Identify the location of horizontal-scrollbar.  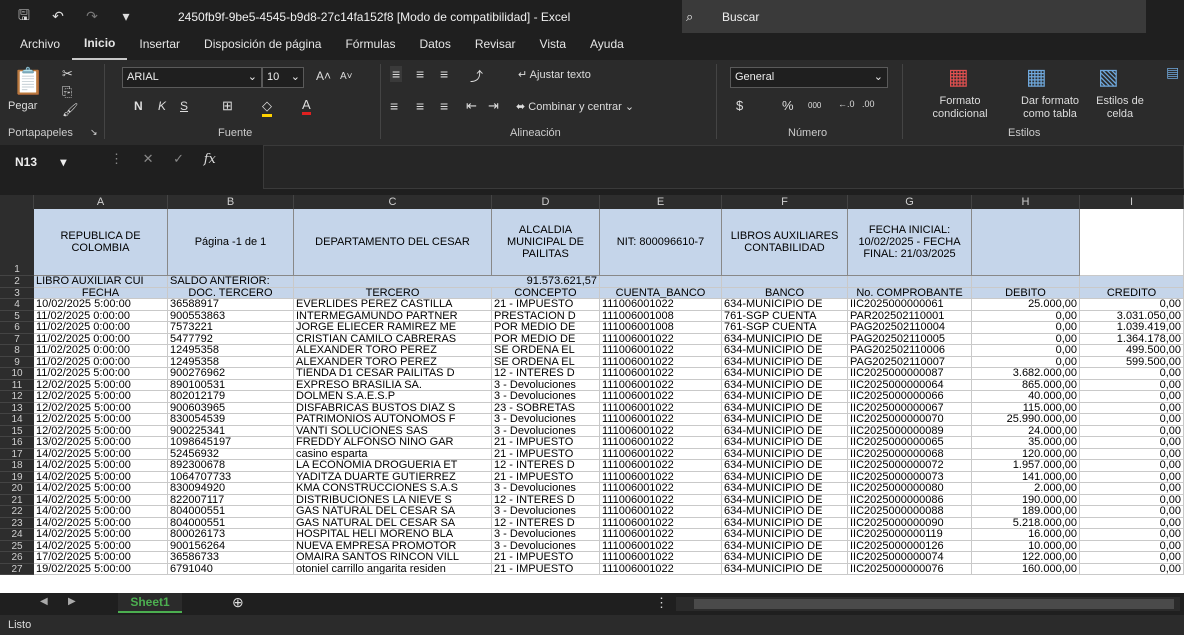
(928, 604).